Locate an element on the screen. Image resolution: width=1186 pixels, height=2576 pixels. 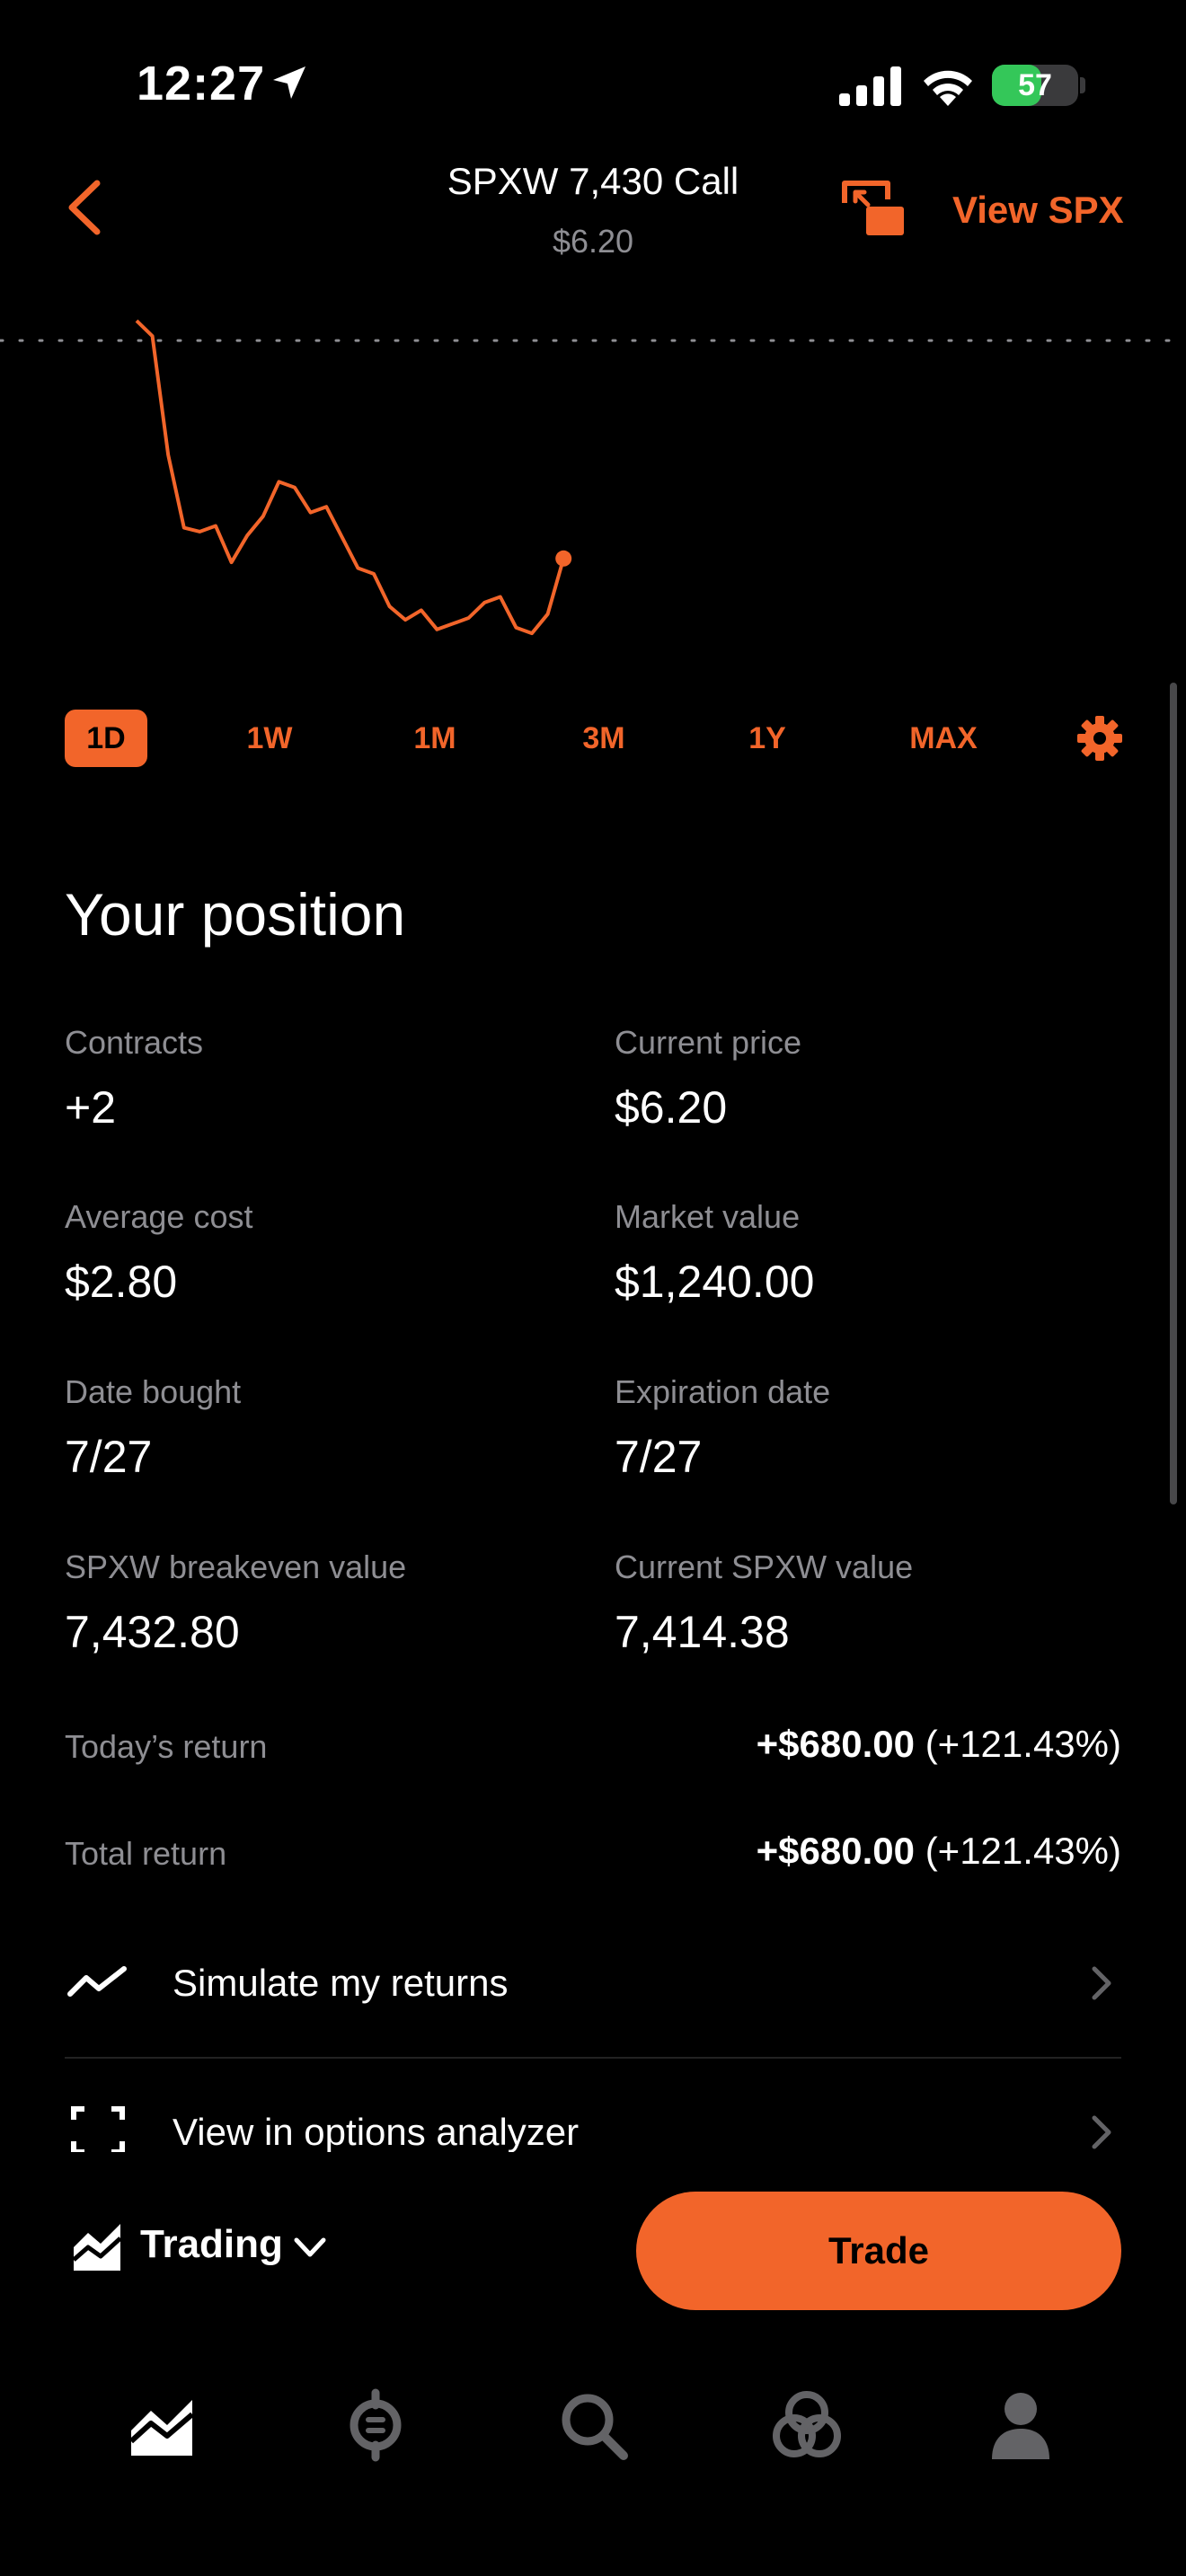
todays-return-value: +$680.00 (+121.43%) is located at coordinates (939, 1744).